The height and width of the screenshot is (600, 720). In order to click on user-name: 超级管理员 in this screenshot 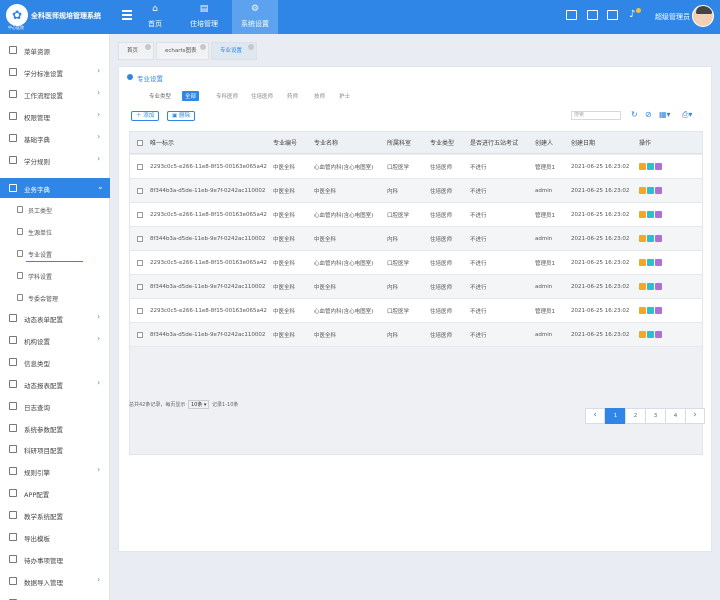, I will do `click(672, 17)`.